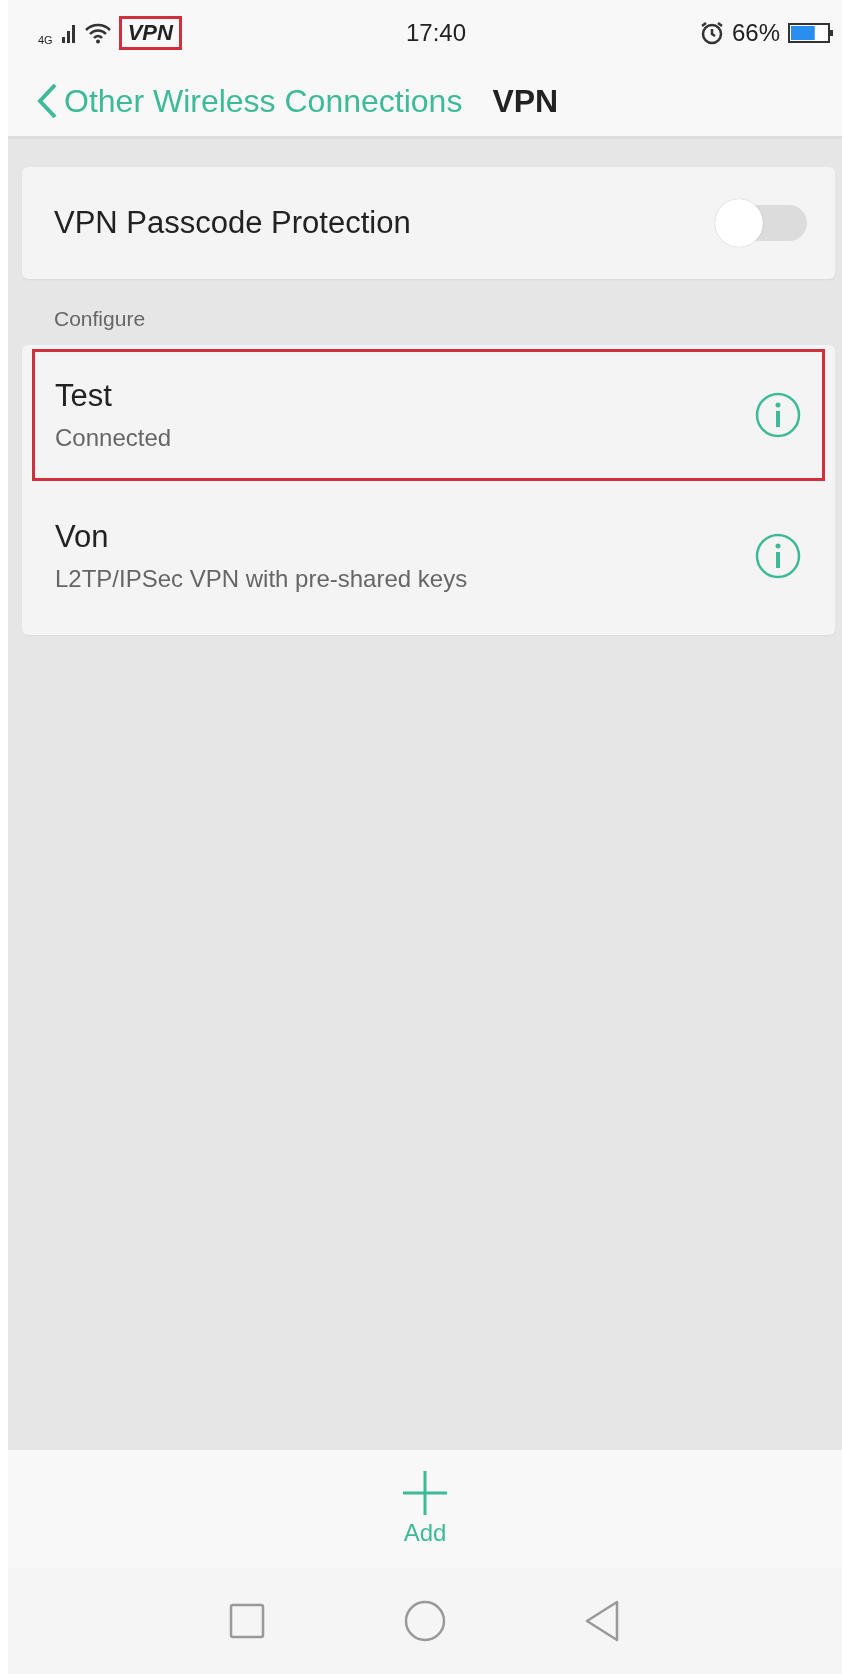  Describe the element at coordinates (84, 396) in the screenshot. I see `vpn-name: Test` at that location.